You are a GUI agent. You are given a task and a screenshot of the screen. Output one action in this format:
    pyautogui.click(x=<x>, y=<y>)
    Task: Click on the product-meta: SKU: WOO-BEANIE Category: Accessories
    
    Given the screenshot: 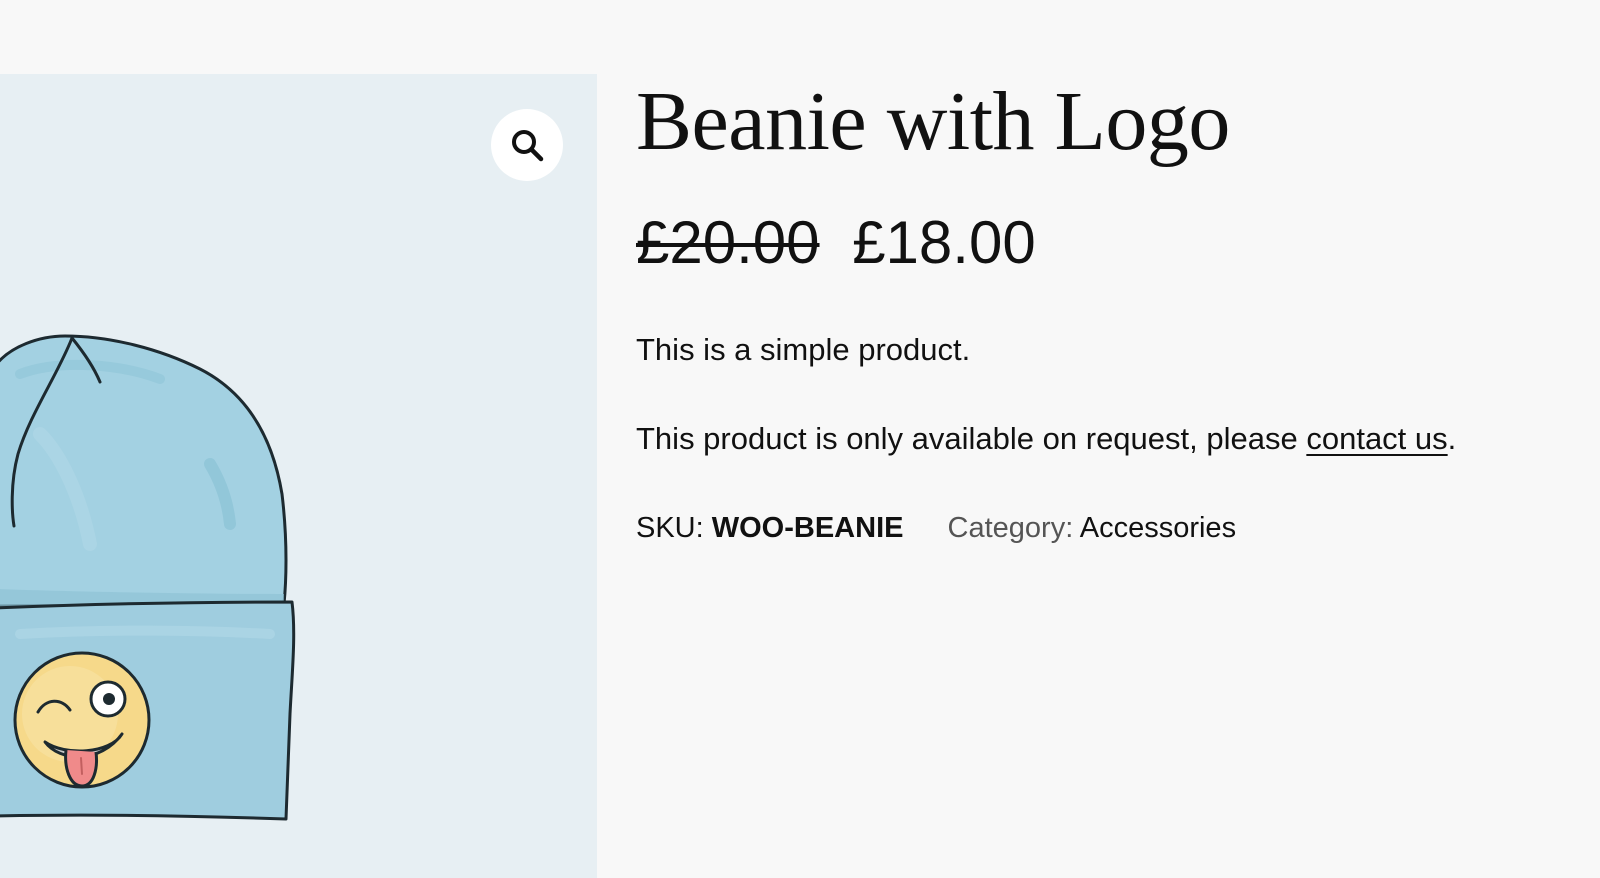 What is the action you would take?
    pyautogui.click(x=1101, y=528)
    